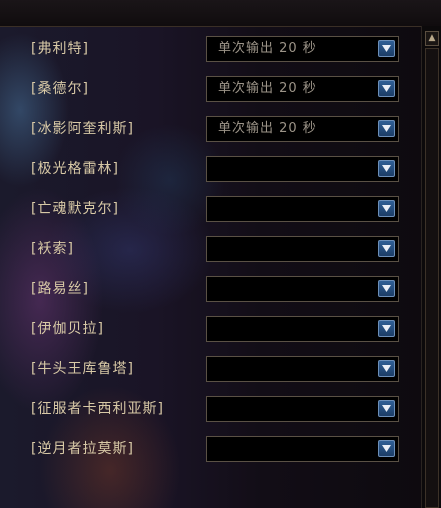 The width and height of the screenshot is (441, 508). I want to click on setting-label: [冰影阿奎利斯], so click(82, 129).